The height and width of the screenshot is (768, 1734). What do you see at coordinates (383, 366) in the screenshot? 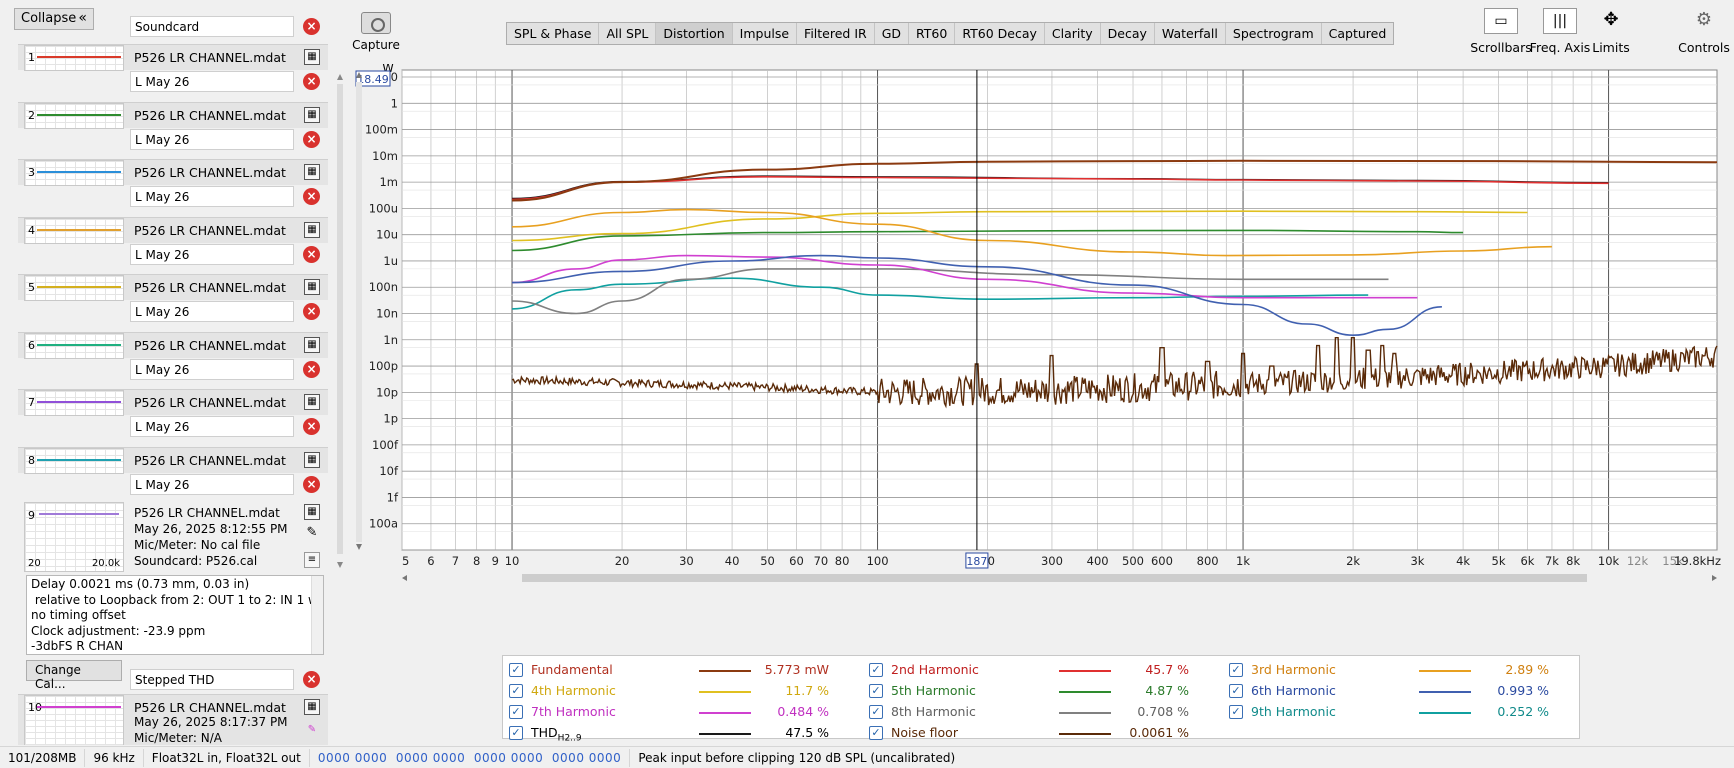
I see `y-tick-label: 100p` at bounding box center [383, 366].